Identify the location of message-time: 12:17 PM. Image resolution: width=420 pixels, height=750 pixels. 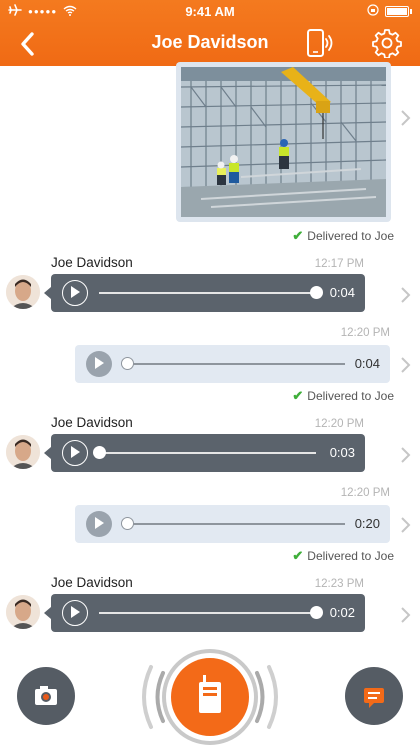
(339, 264).